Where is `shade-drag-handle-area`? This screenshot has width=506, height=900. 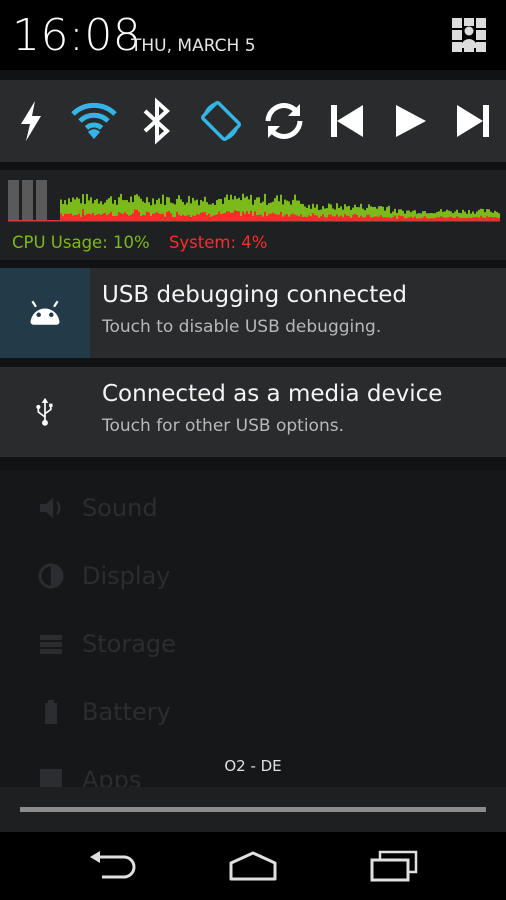 shade-drag-handle-area is located at coordinates (253, 809).